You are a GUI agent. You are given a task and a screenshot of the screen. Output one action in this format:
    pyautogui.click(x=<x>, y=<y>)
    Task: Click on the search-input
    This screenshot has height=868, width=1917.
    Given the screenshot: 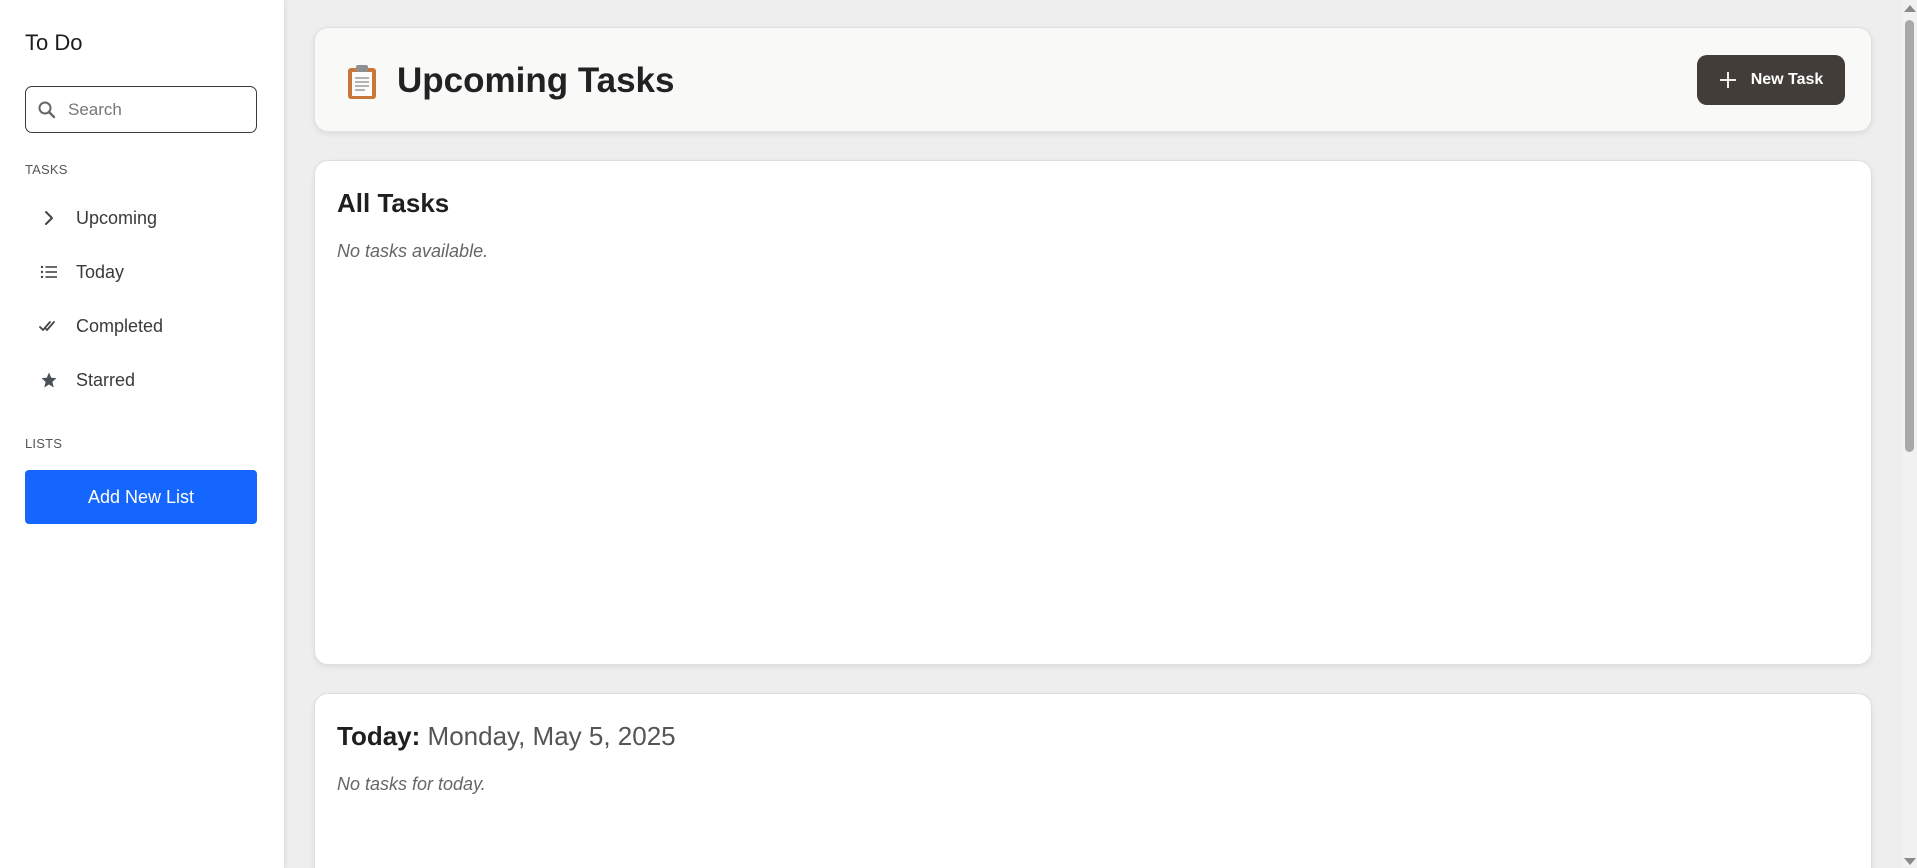 What is the action you would take?
    pyautogui.click(x=153, y=109)
    